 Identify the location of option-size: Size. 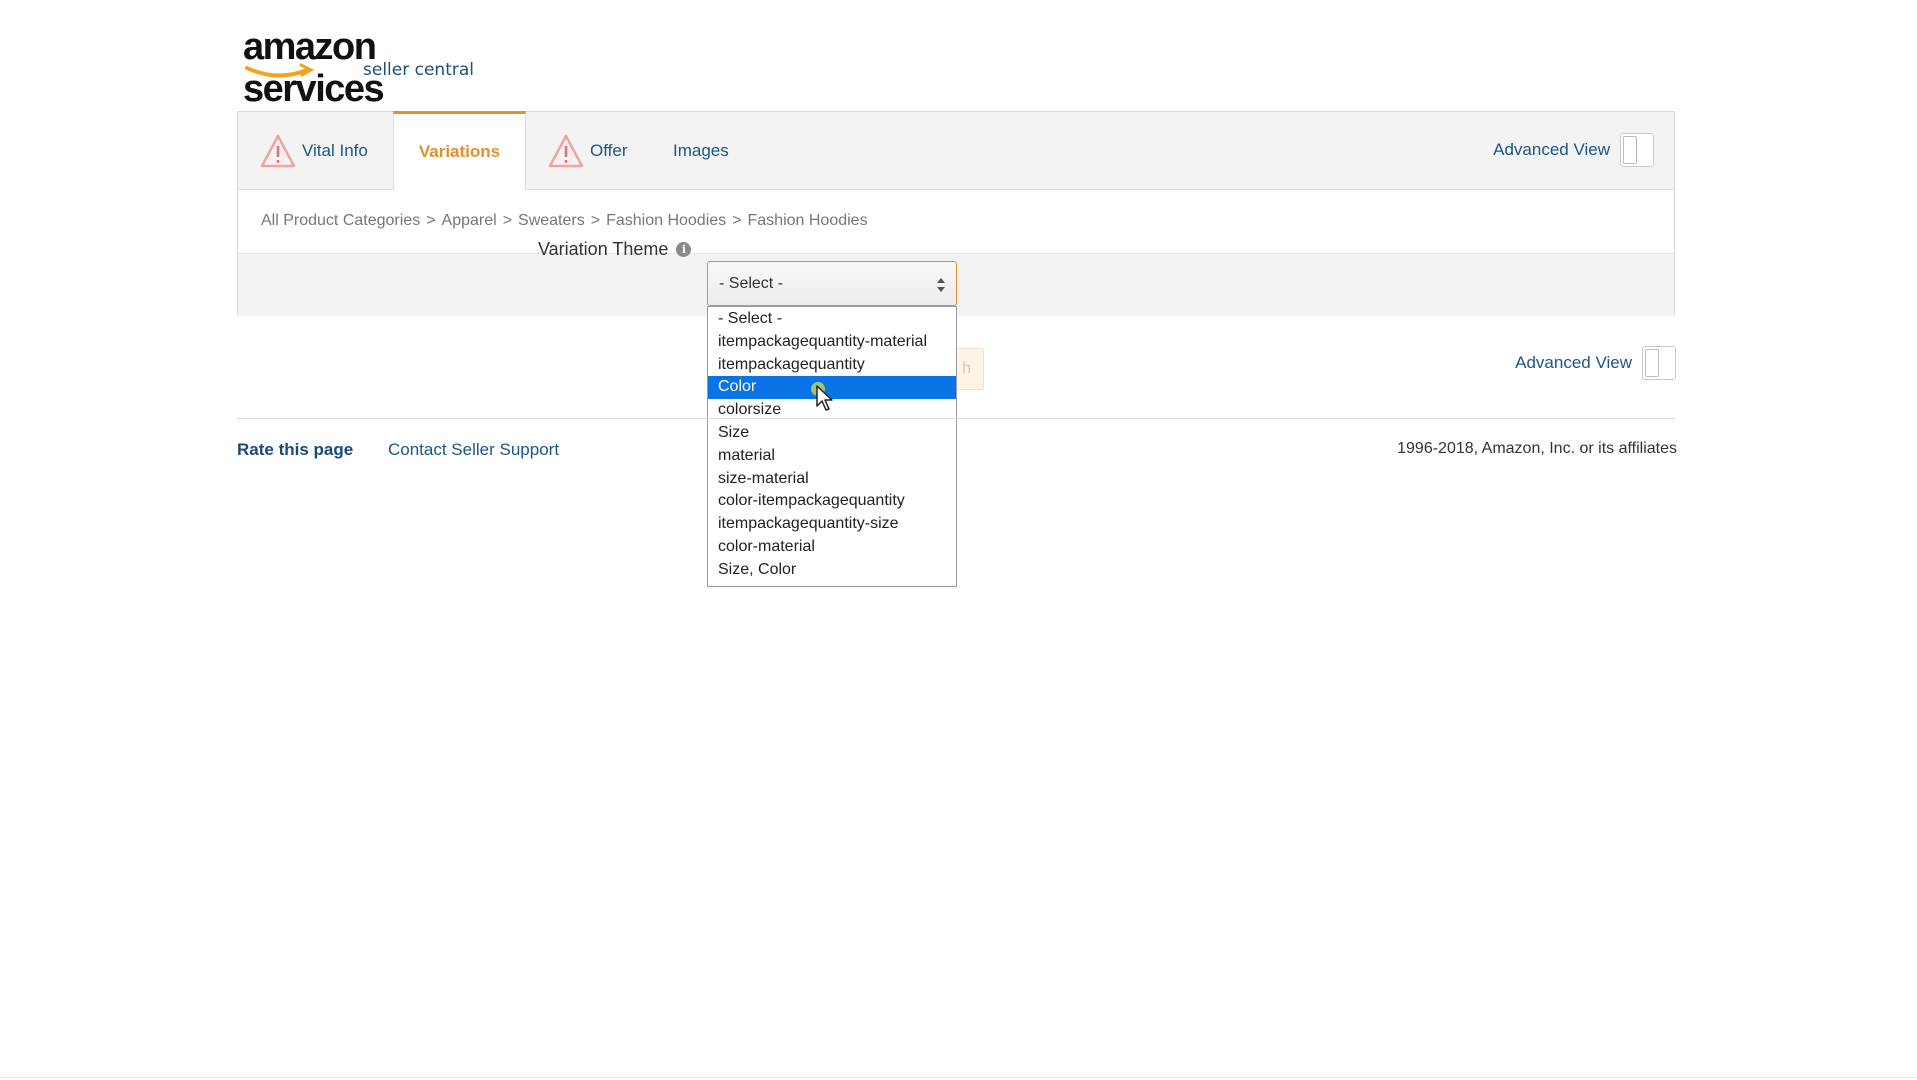
(832, 433).